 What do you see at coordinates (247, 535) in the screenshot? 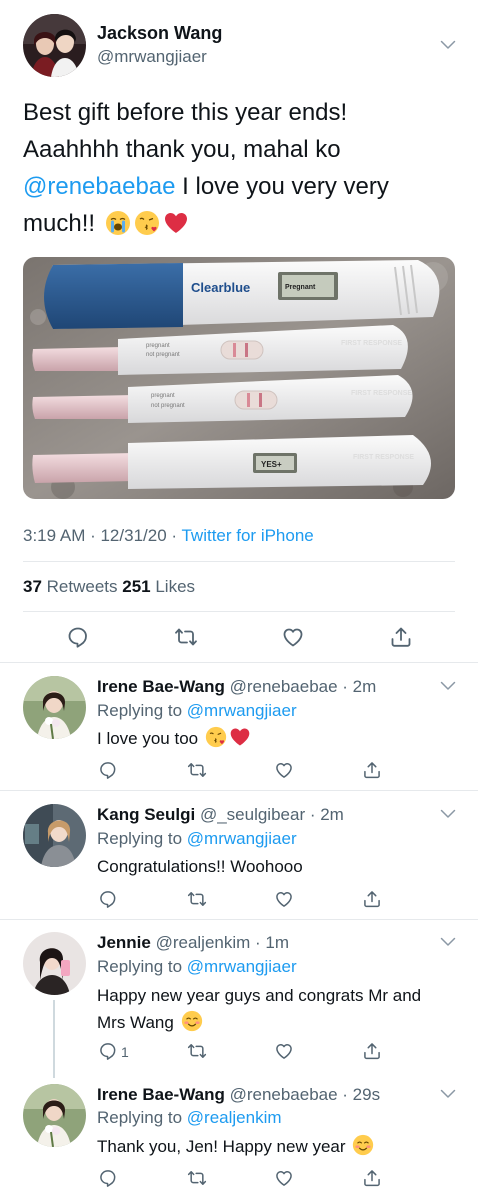
I see `tweet-source-link: Twitter for iPhone` at bounding box center [247, 535].